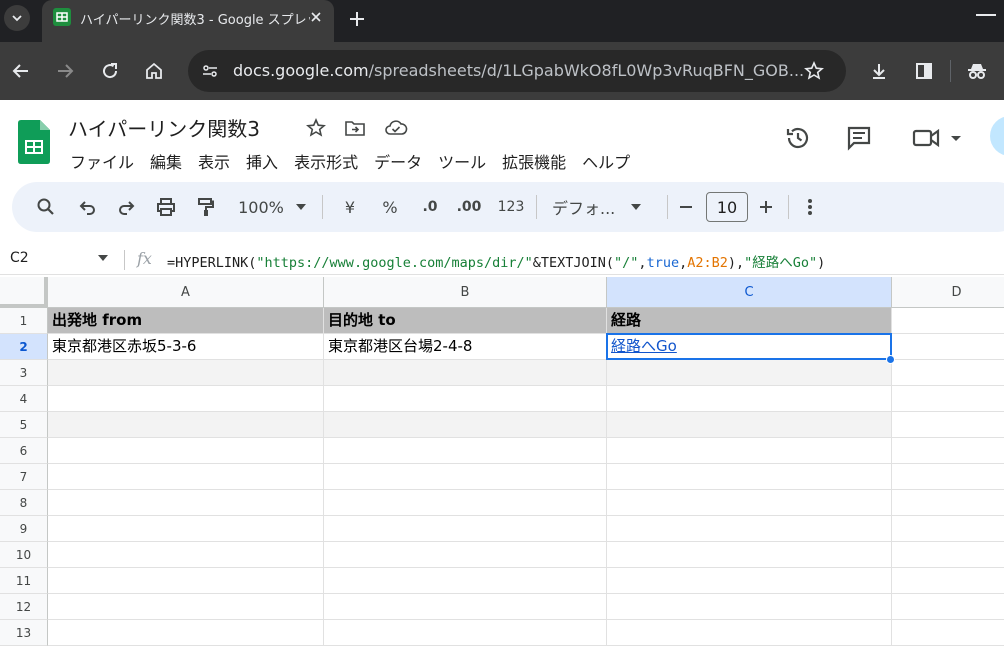 This screenshot has height=646, width=1004. What do you see at coordinates (749, 321) in the screenshot?
I see `cell-c1: 経路` at bounding box center [749, 321].